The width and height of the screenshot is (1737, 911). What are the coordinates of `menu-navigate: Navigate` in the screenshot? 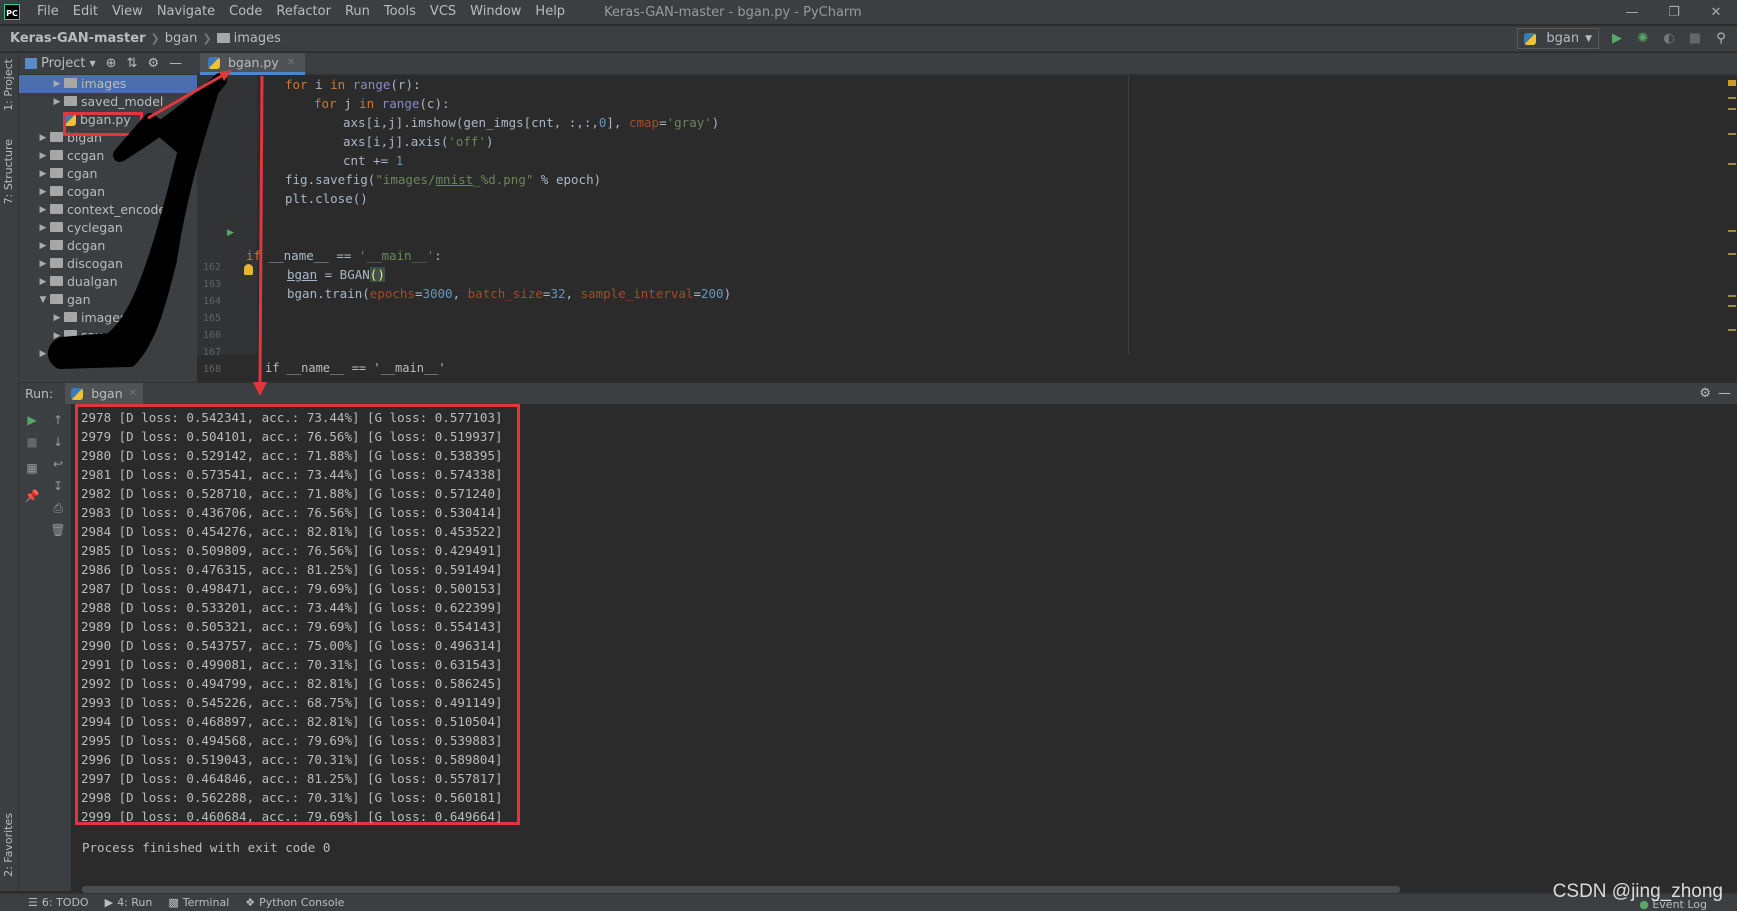 It's located at (186, 12).